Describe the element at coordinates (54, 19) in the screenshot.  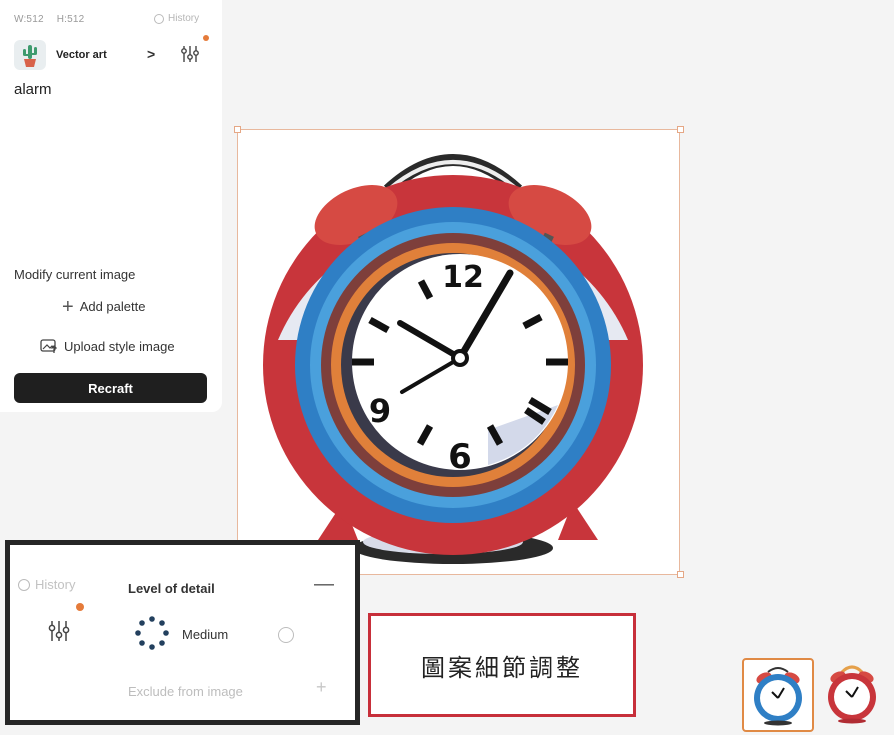
I see `image-dimensions: W:512 H:512` at that location.